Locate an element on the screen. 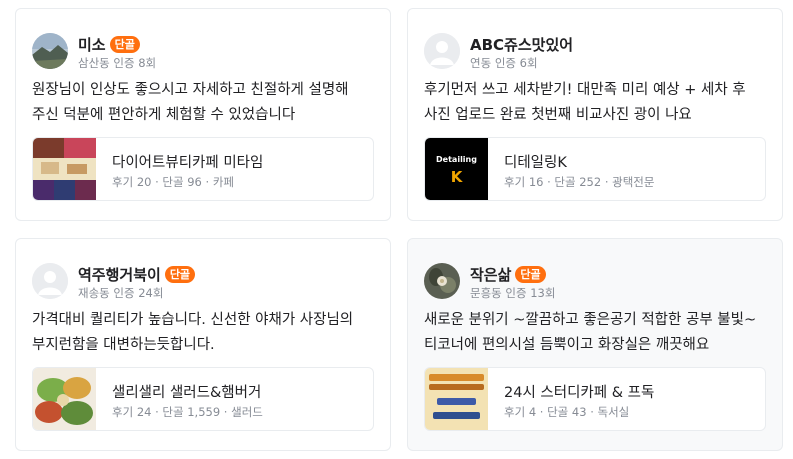 The height and width of the screenshot is (459, 793). store-name: 디테일링K is located at coordinates (535, 163).